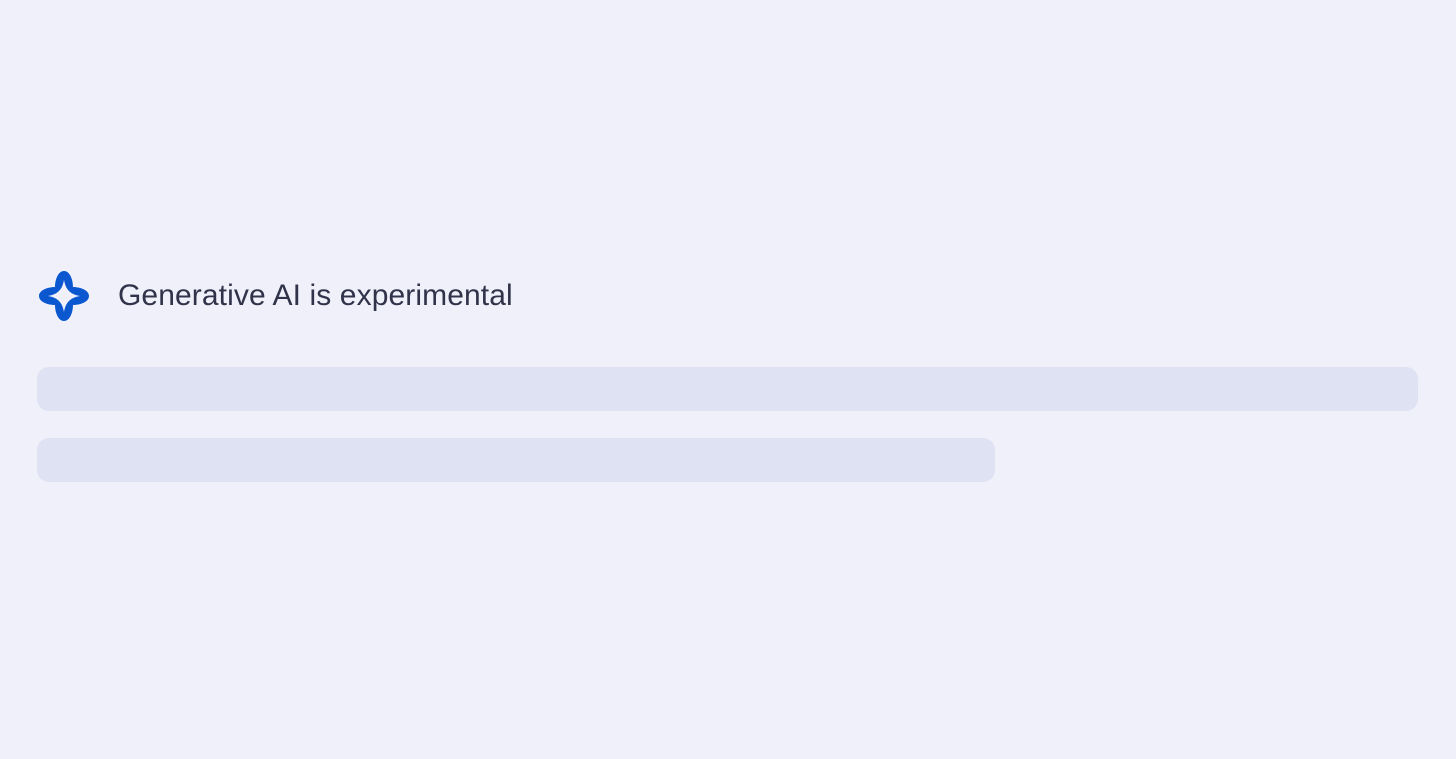 This screenshot has height=759, width=1456. What do you see at coordinates (64, 296) in the screenshot?
I see `sparkle-icon` at bounding box center [64, 296].